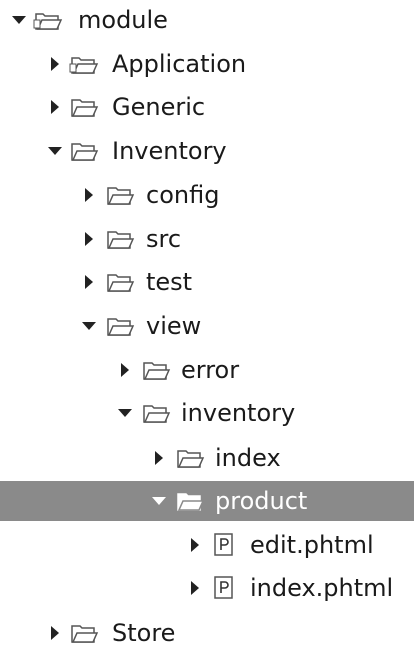 The width and height of the screenshot is (414, 653). I want to click on tree-item-label: error, so click(210, 370).